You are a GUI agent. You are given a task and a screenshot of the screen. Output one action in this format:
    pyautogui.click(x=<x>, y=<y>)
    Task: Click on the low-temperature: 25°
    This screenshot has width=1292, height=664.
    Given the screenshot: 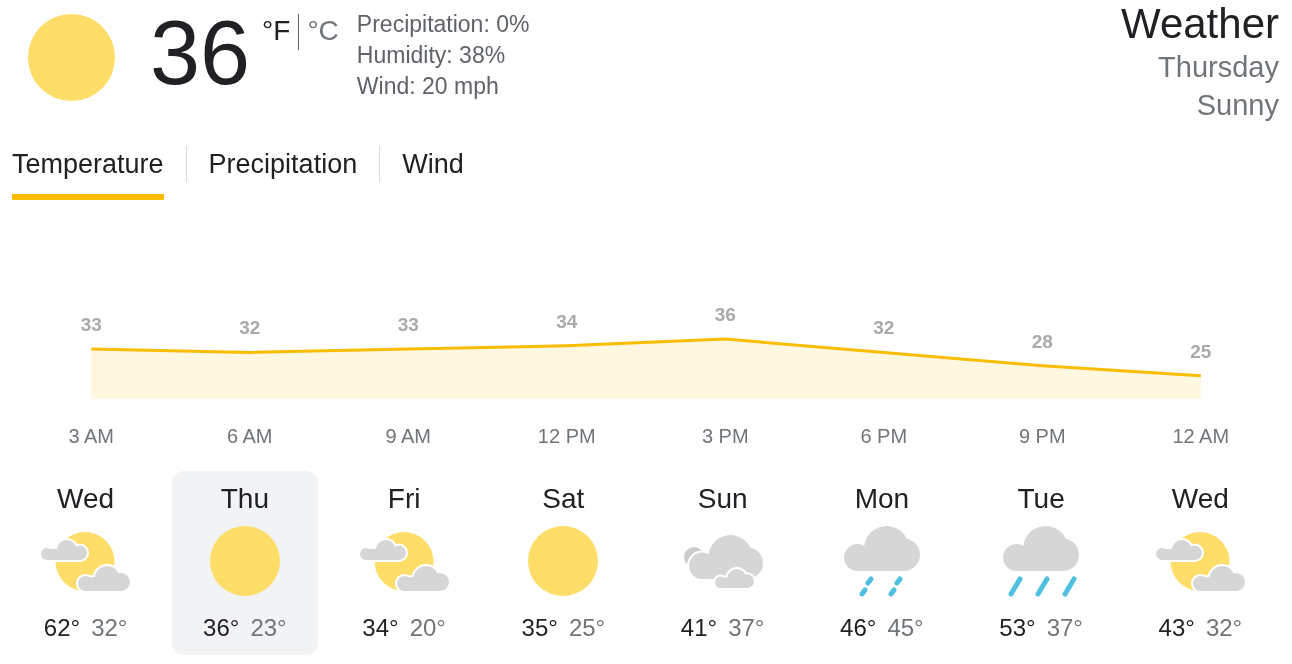 What is the action you would take?
    pyautogui.click(x=587, y=628)
    